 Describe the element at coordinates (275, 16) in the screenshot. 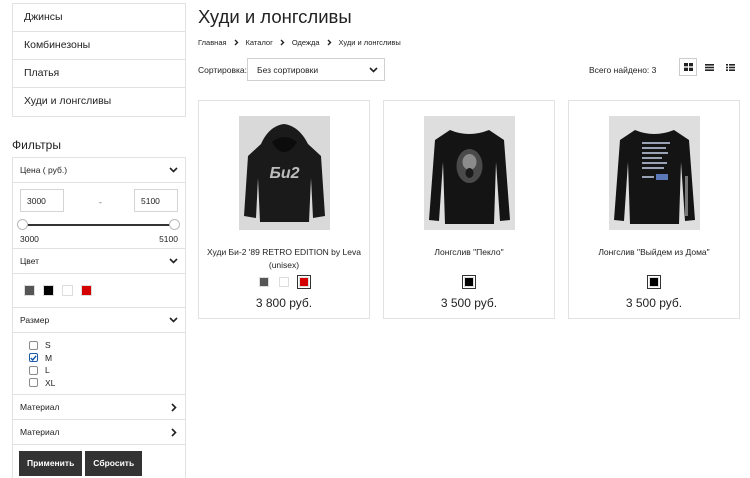

I see `page-title: Худи и лонгсливы` at that location.